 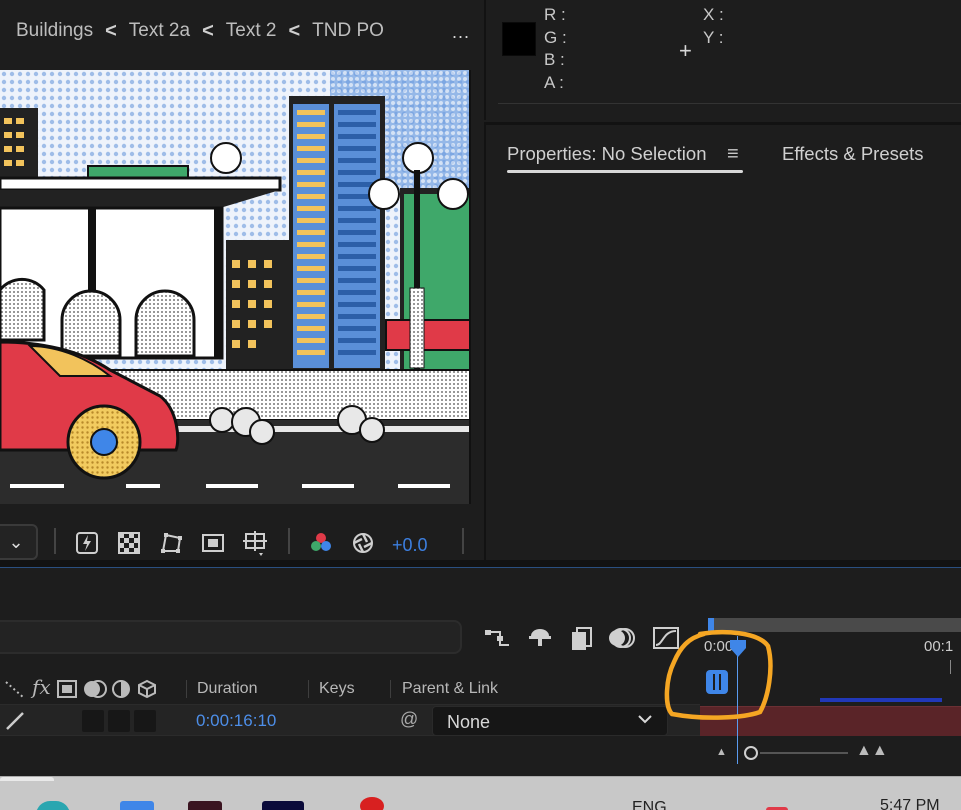 What do you see at coordinates (685, 50) in the screenshot?
I see `crosshair-icon: +` at bounding box center [685, 50].